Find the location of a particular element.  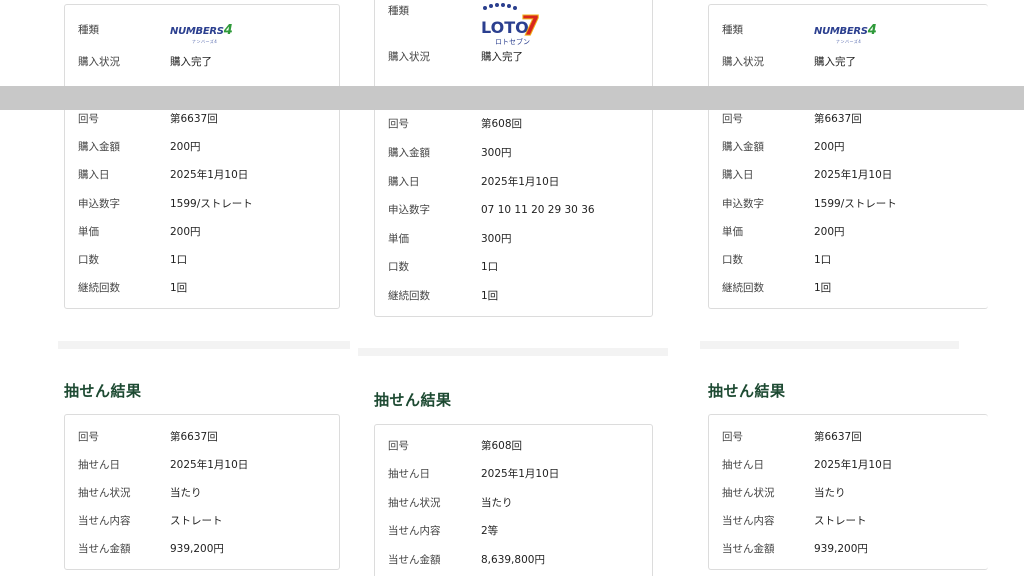

result-row: 当せん金額 8,639,800円 is located at coordinates (513, 560).